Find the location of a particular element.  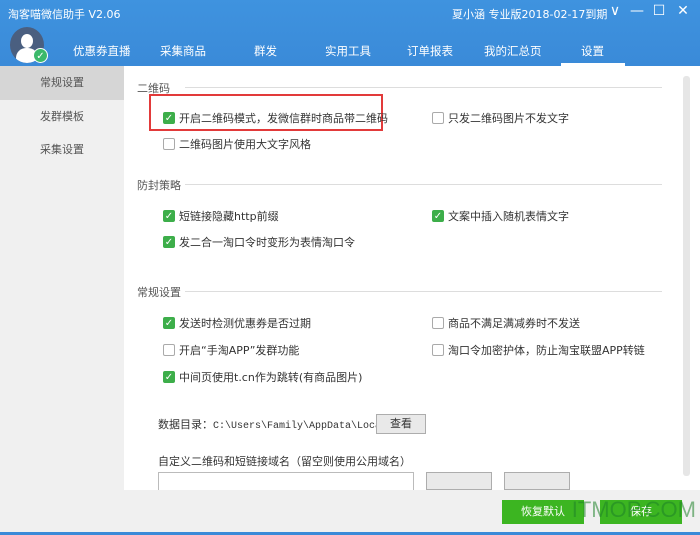

qr-only-checkbox: 只发二维码图片不发文字 is located at coordinates (500, 118).